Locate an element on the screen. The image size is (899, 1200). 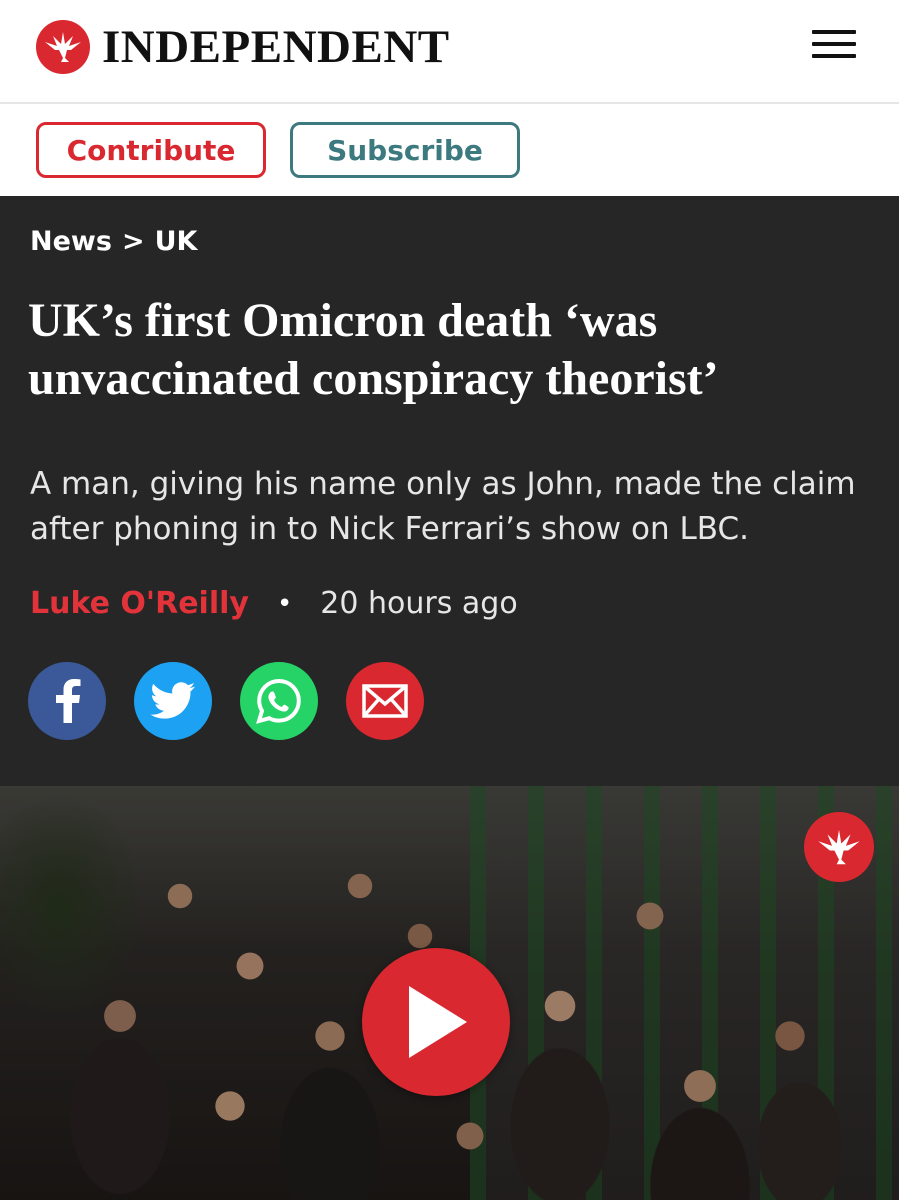
facebook-share-button is located at coordinates (67, 701).